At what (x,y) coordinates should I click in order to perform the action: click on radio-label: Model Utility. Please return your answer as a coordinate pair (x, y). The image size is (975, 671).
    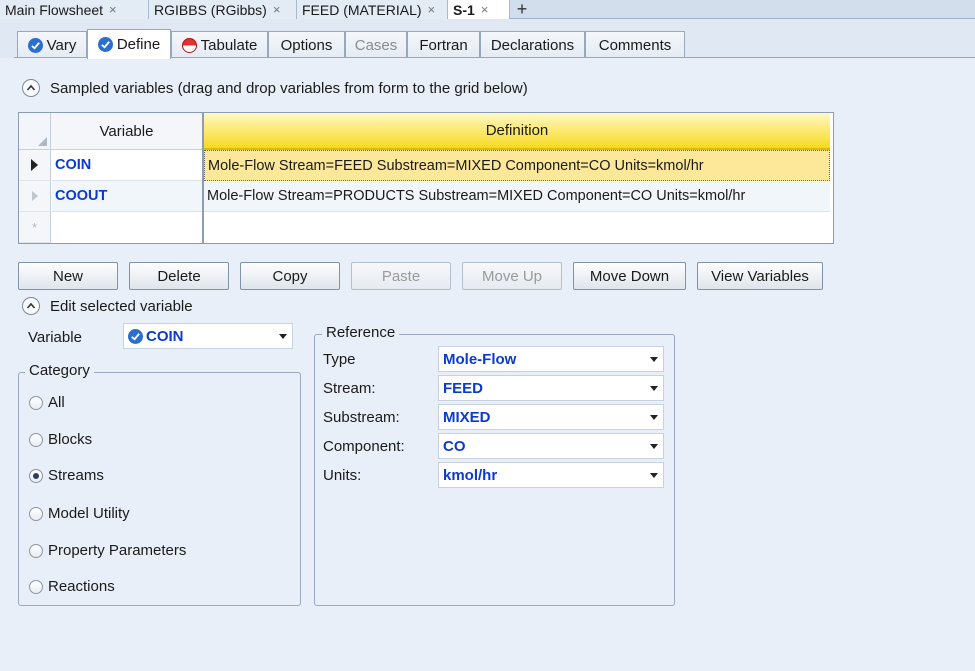
    Looking at the image, I should click on (89, 513).